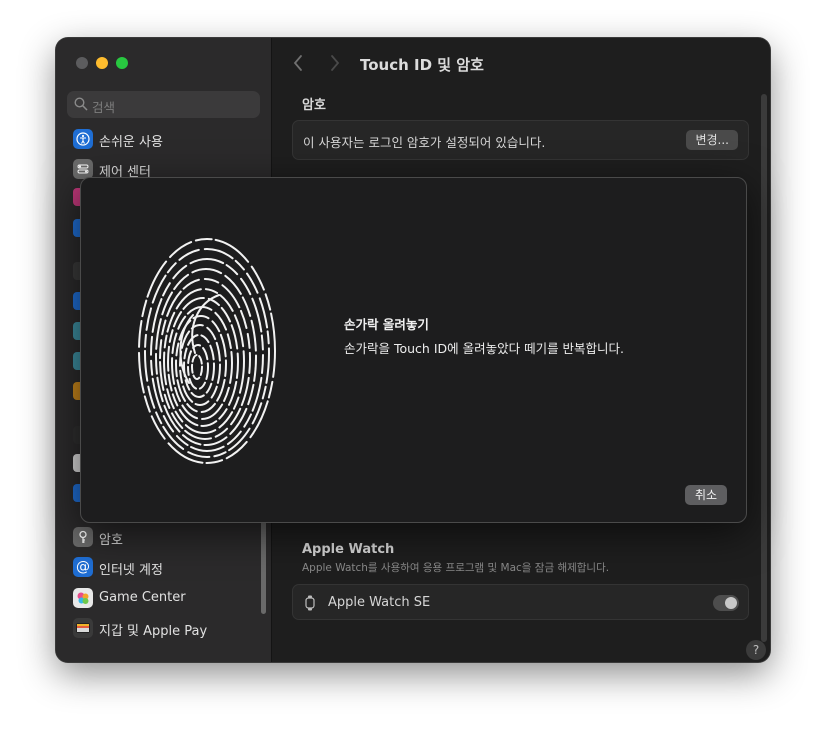 The image size is (827, 737). Describe the element at coordinates (706, 495) in the screenshot. I see `cancel-button: 취소` at that location.